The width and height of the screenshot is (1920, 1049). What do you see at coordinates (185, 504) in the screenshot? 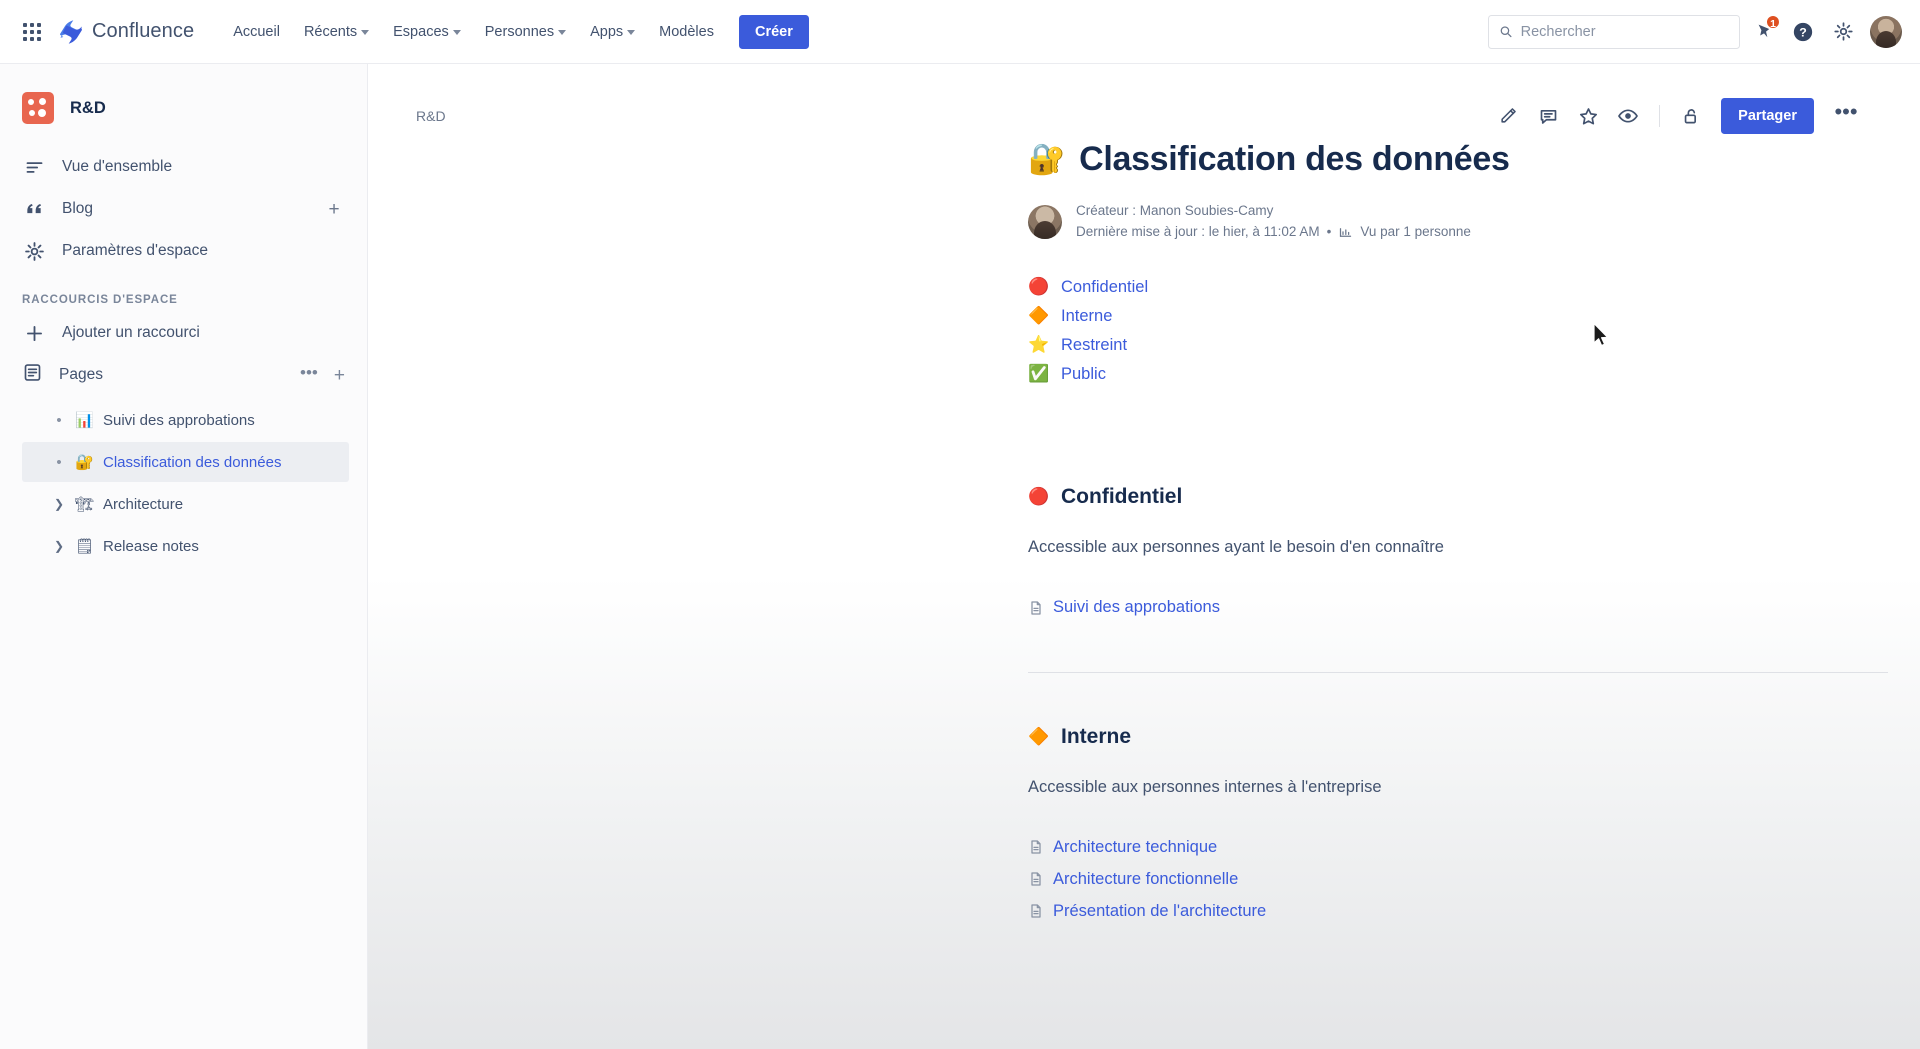
I see `page-tree-item-architecture: ❯ 🏗 Architecture` at bounding box center [185, 504].